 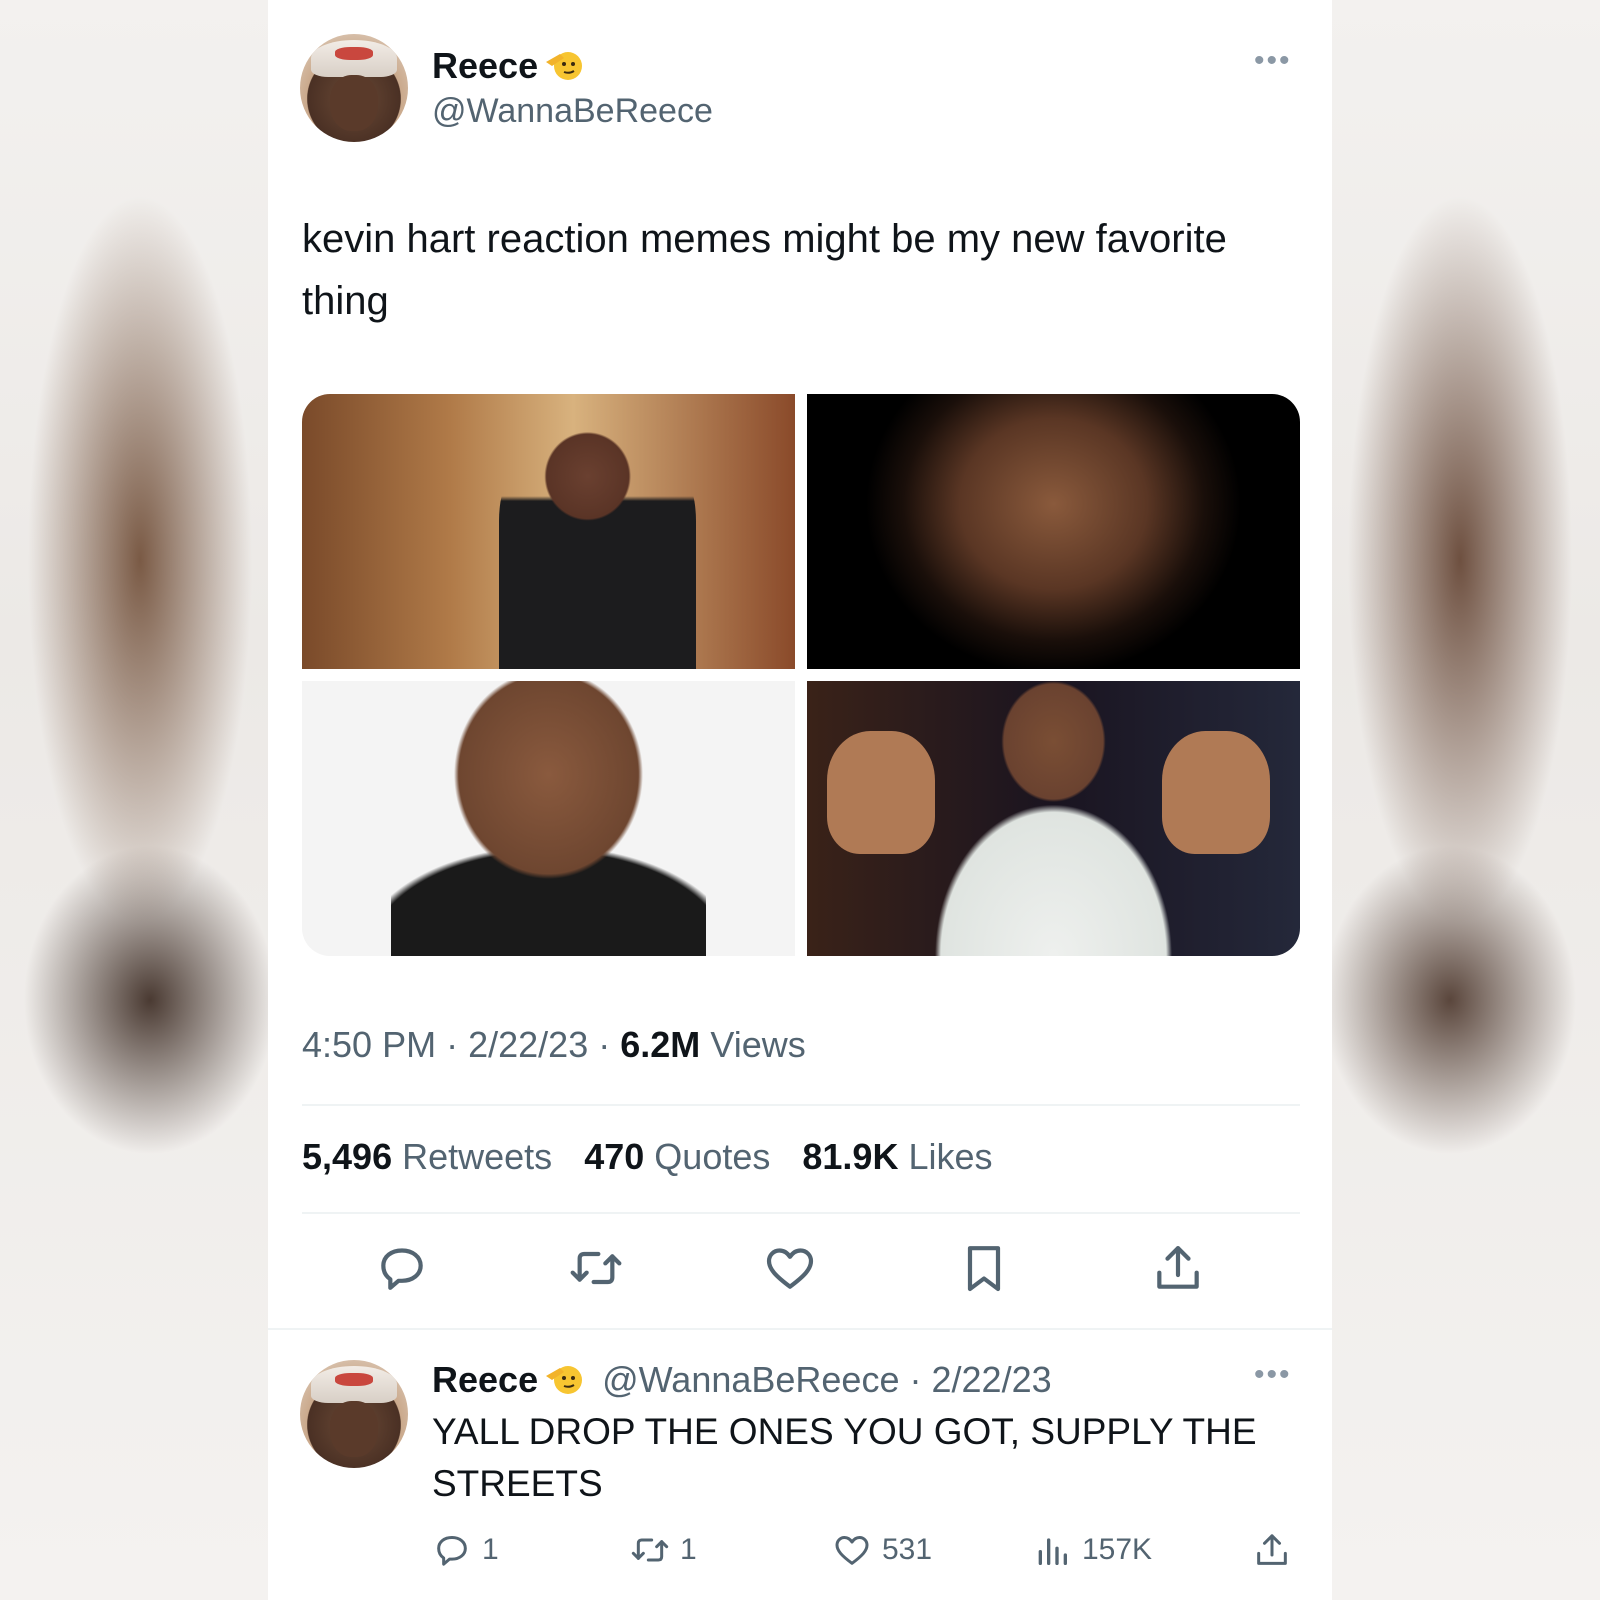 I want to click on quotes-label: Quotes, so click(x=712, y=1156).